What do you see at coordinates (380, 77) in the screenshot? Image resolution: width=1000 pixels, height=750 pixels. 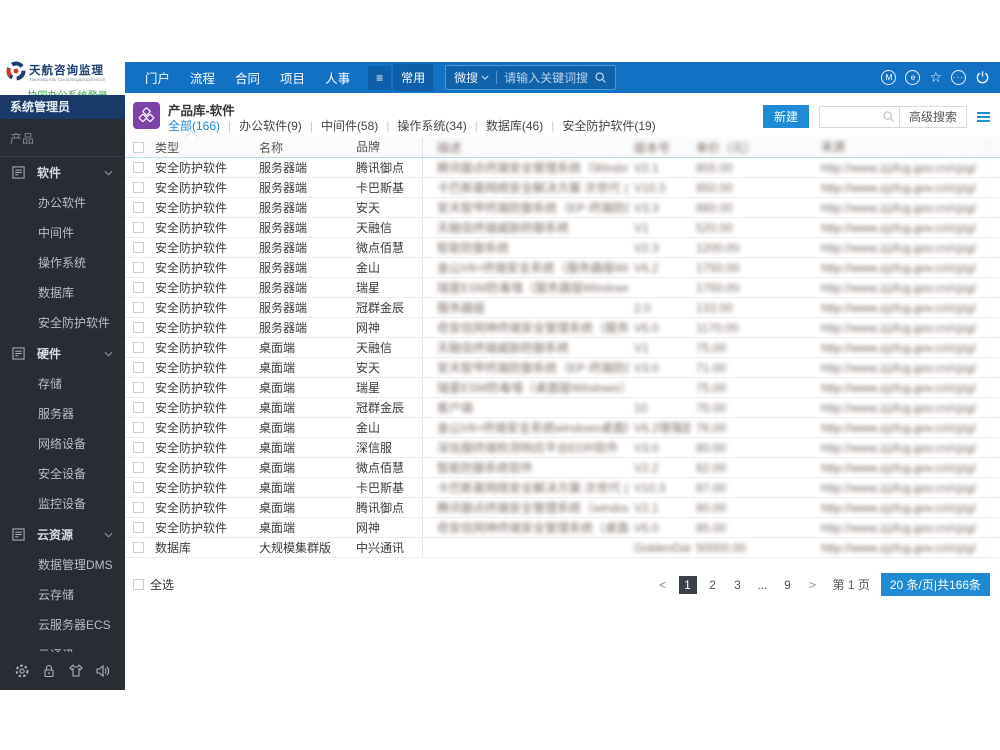 I see `menu-grid-icon: ≡` at bounding box center [380, 77].